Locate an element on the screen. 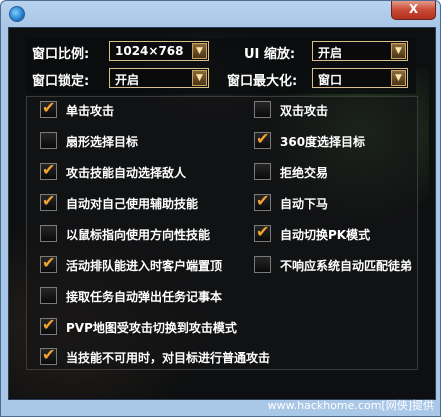 Image resolution: width=441 pixels, height=418 pixels. resolution-value: 1024×768 is located at coordinates (149, 51).